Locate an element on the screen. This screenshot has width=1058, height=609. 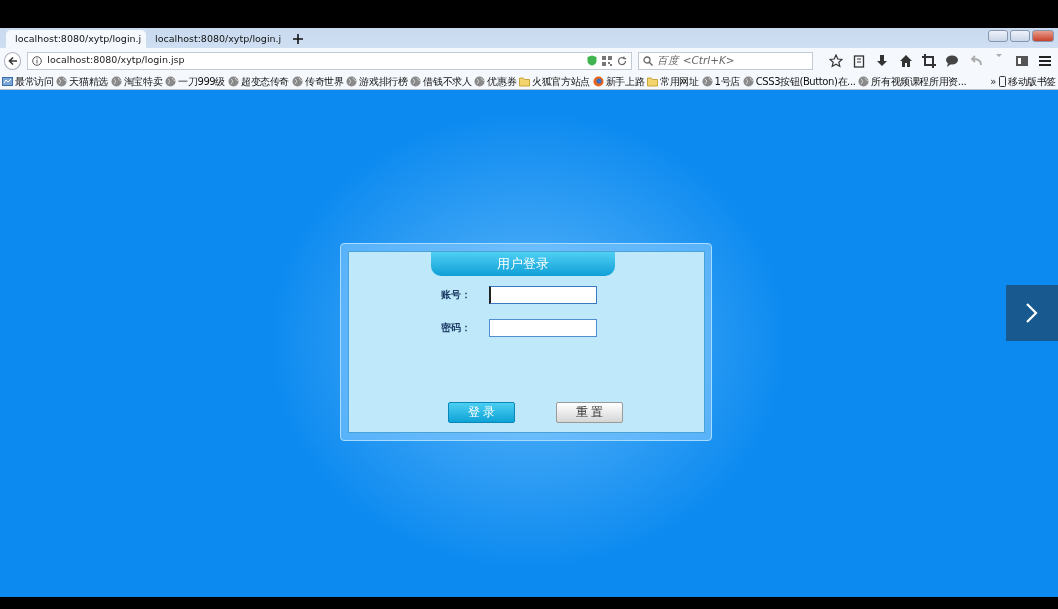
undo-icon is located at coordinates (975, 60).